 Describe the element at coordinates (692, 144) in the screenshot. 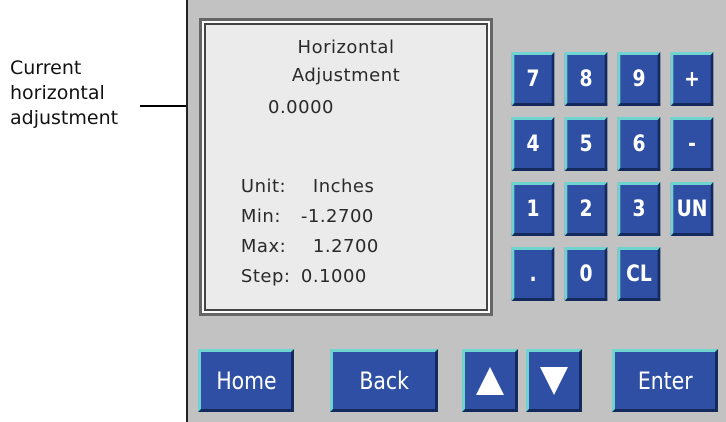

I see `key-minus: -` at that location.